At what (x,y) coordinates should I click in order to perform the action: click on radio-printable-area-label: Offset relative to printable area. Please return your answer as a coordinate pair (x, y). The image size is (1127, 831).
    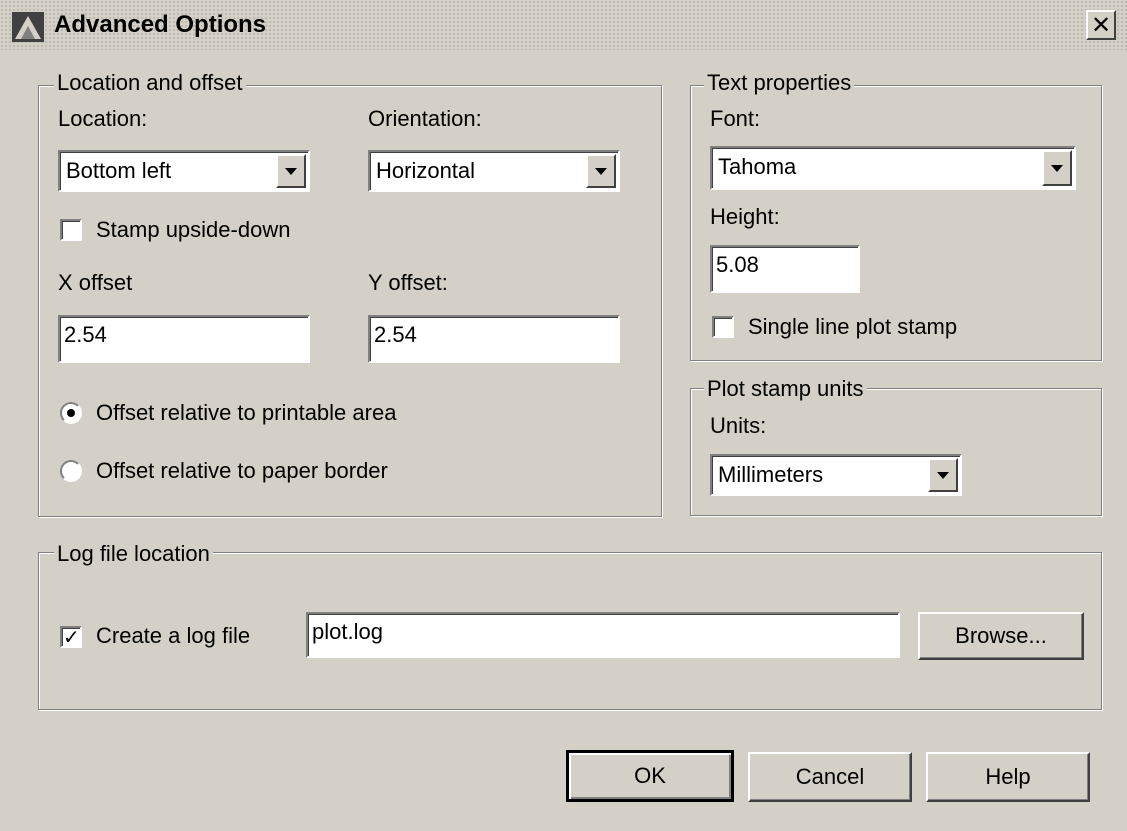
    Looking at the image, I should click on (246, 412).